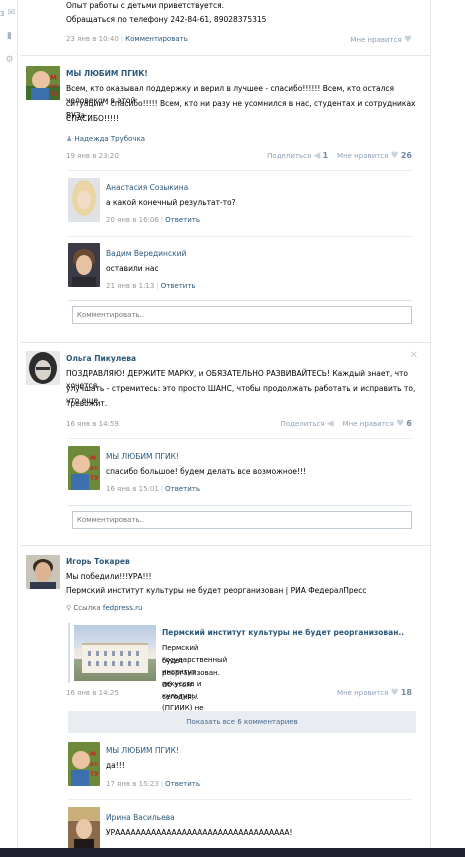 Image resolution: width=465 pixels, height=857 pixels. Describe the element at coordinates (140, 817) in the screenshot. I see `commenter-name: Ирина Васильева` at that location.